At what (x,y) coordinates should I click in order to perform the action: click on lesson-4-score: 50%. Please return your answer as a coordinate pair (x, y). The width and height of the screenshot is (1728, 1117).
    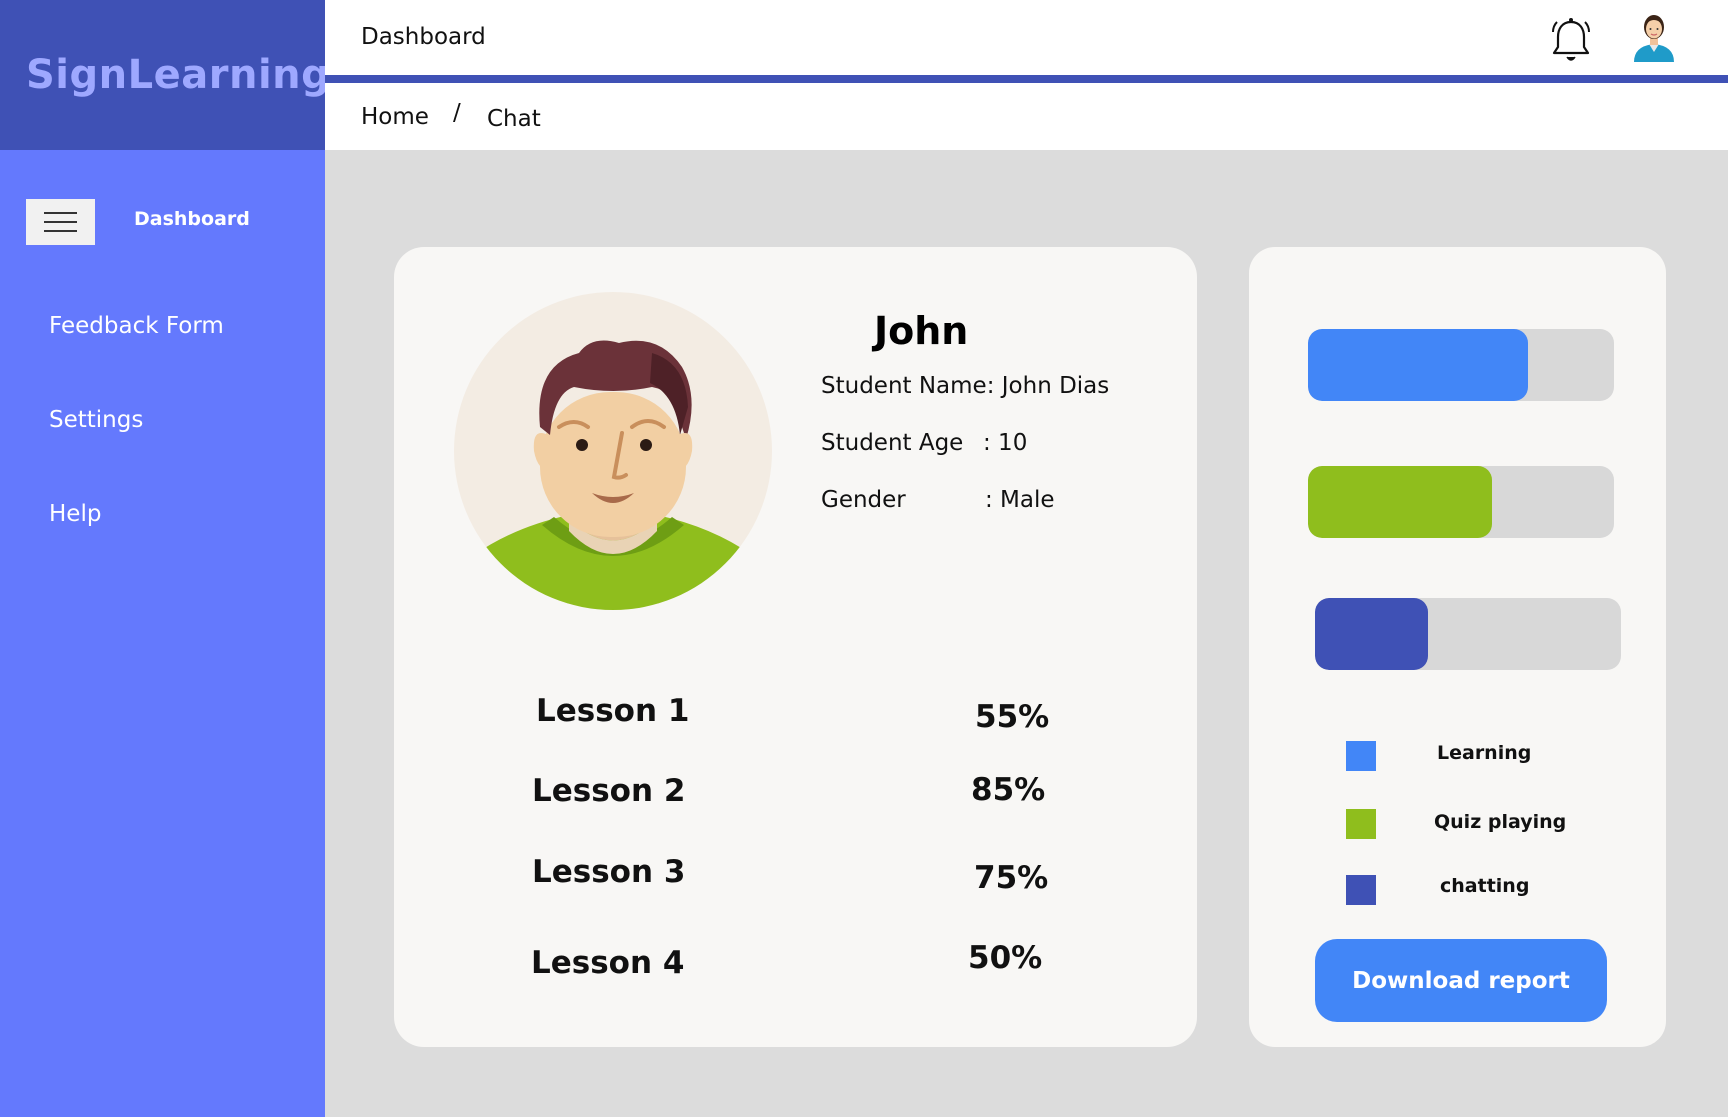
    Looking at the image, I should click on (1005, 958).